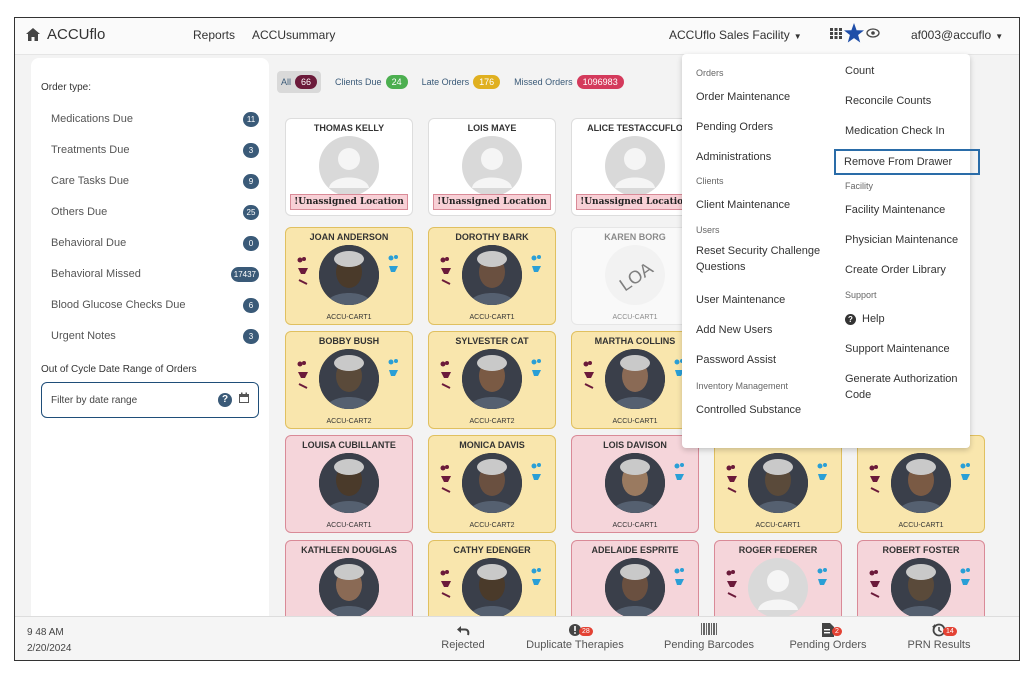 The width and height of the screenshot is (1036, 677). I want to click on client-name: THOMAS KELLY, so click(349, 128).